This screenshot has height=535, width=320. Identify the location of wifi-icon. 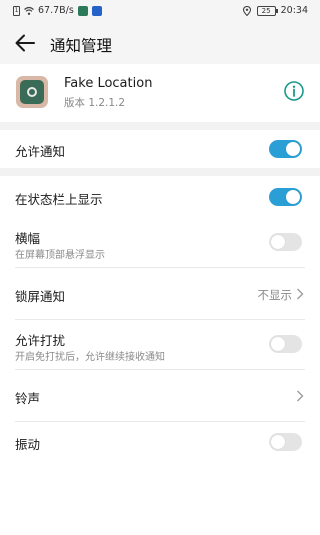
(29, 10).